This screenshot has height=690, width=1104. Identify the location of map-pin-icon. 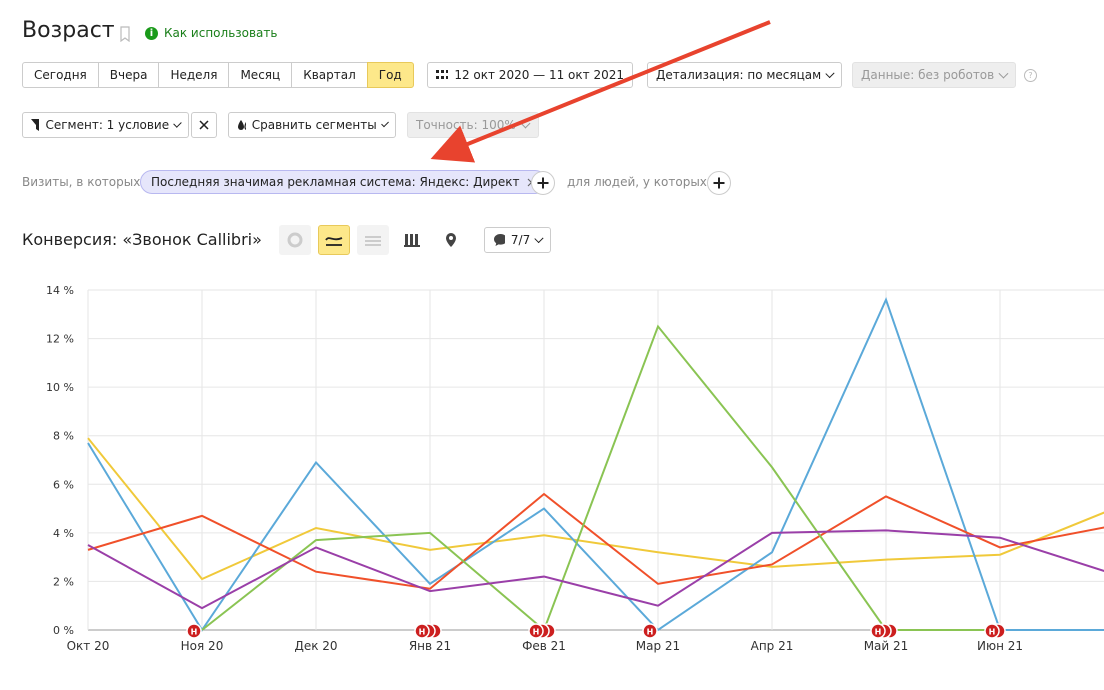
(451, 240).